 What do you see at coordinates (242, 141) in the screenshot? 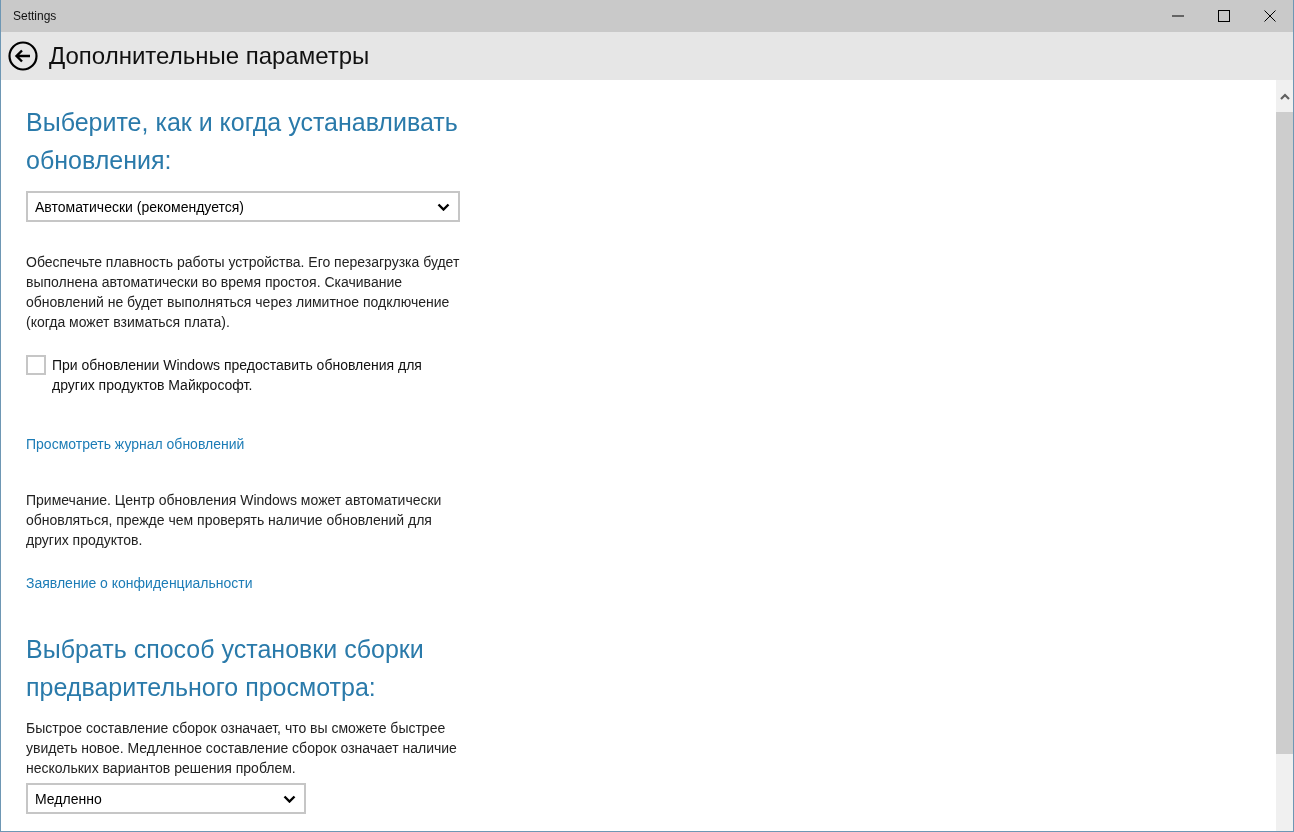
I see `section-heading: Выберите, как и когда устанавливать обновления:` at bounding box center [242, 141].